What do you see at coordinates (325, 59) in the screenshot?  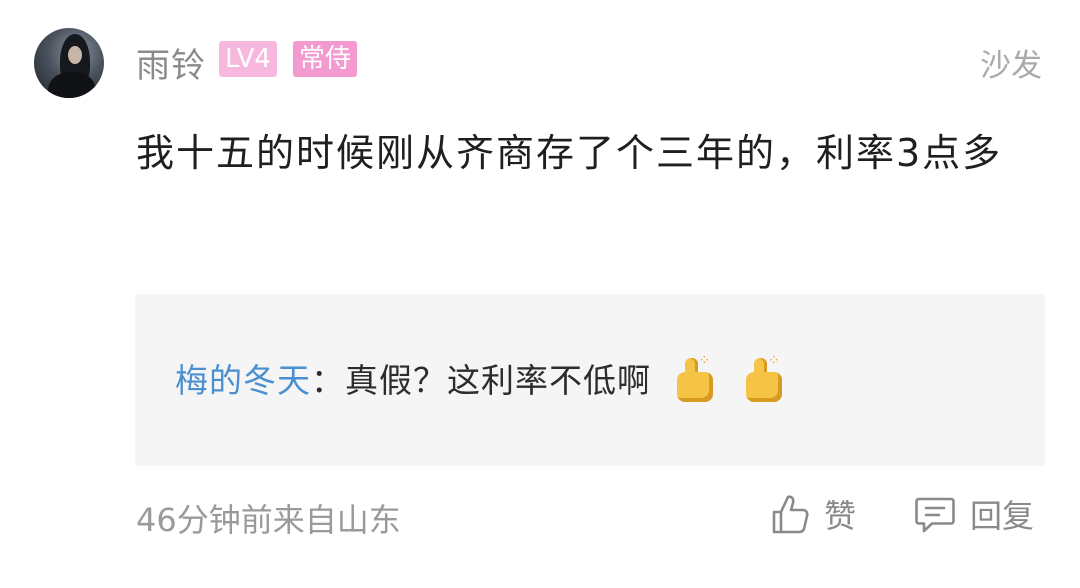 I see `title-badge: 常侍` at bounding box center [325, 59].